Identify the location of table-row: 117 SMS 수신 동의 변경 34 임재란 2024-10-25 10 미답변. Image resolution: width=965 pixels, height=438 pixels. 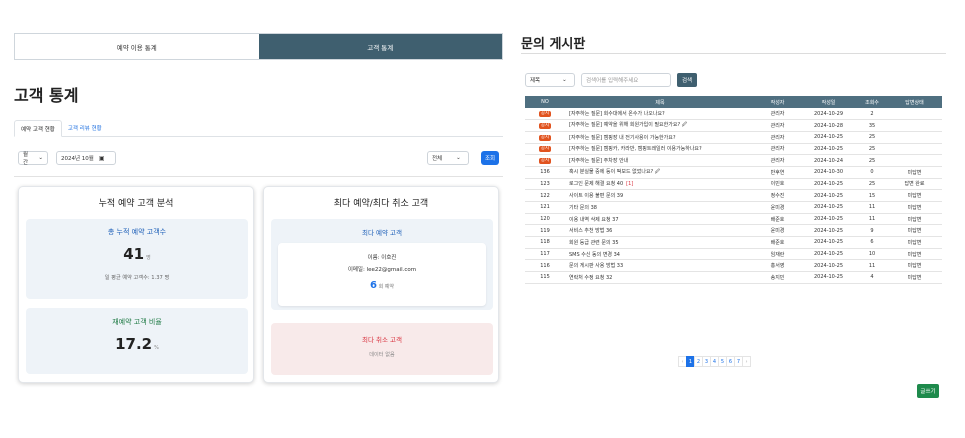
(733, 254).